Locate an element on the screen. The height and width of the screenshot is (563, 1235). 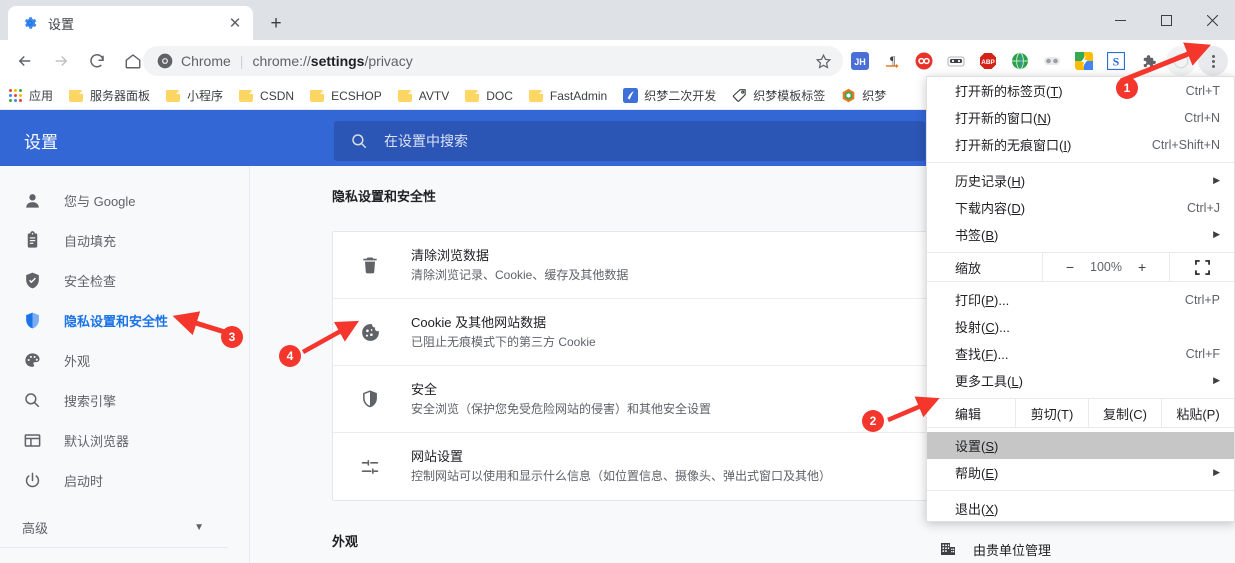
menu-item-tools-0: 打印(P)... Ctrl+P is located at coordinates (1080, 299).